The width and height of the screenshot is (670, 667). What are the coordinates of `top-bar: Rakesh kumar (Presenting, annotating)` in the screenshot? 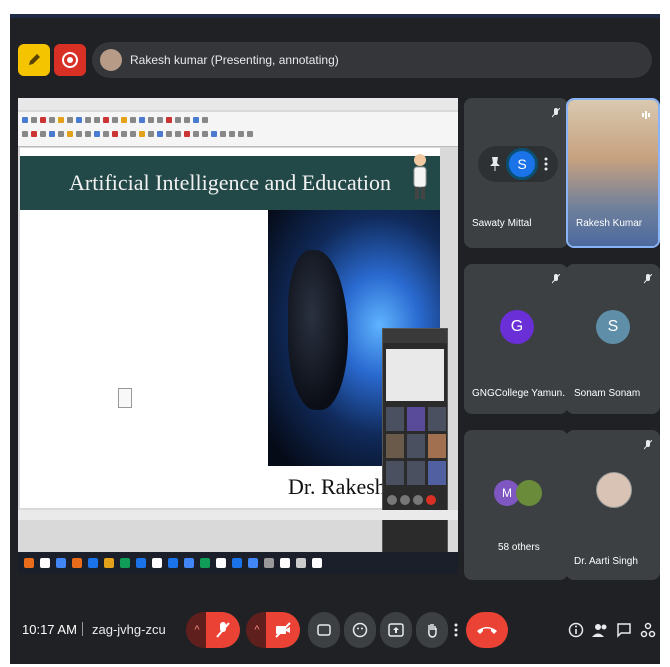 It's located at (335, 61).